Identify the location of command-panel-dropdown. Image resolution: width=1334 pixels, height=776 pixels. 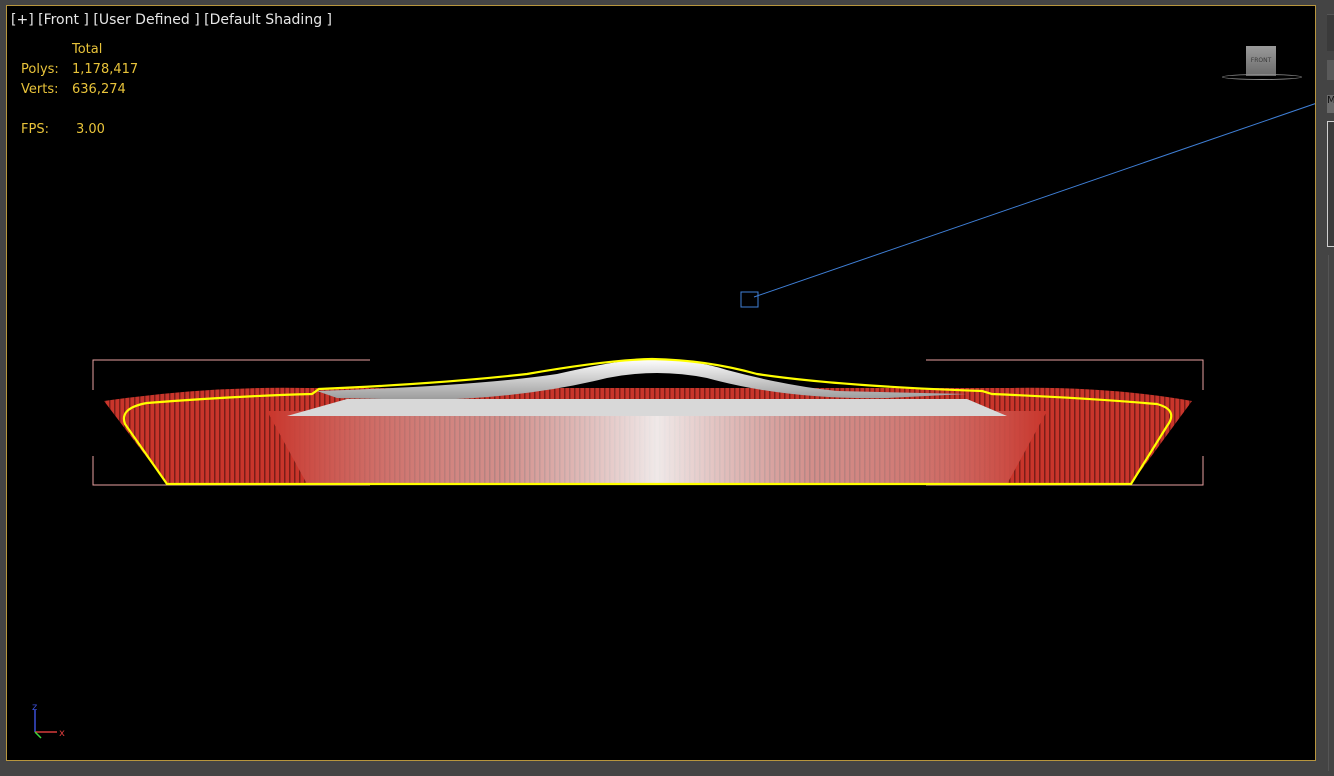
(1330, 70).